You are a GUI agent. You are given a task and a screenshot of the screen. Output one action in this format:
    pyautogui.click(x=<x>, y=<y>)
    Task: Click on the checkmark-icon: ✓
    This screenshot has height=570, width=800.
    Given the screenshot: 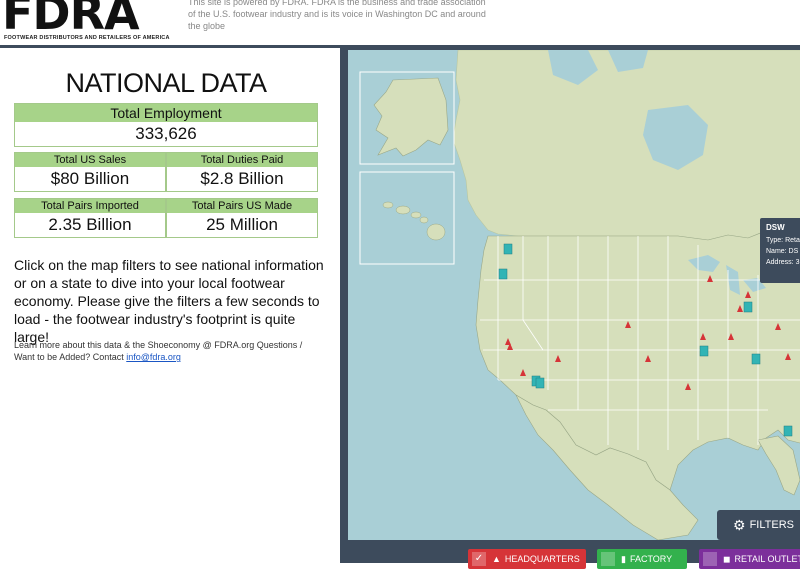 What is the action you would take?
    pyautogui.click(x=479, y=559)
    